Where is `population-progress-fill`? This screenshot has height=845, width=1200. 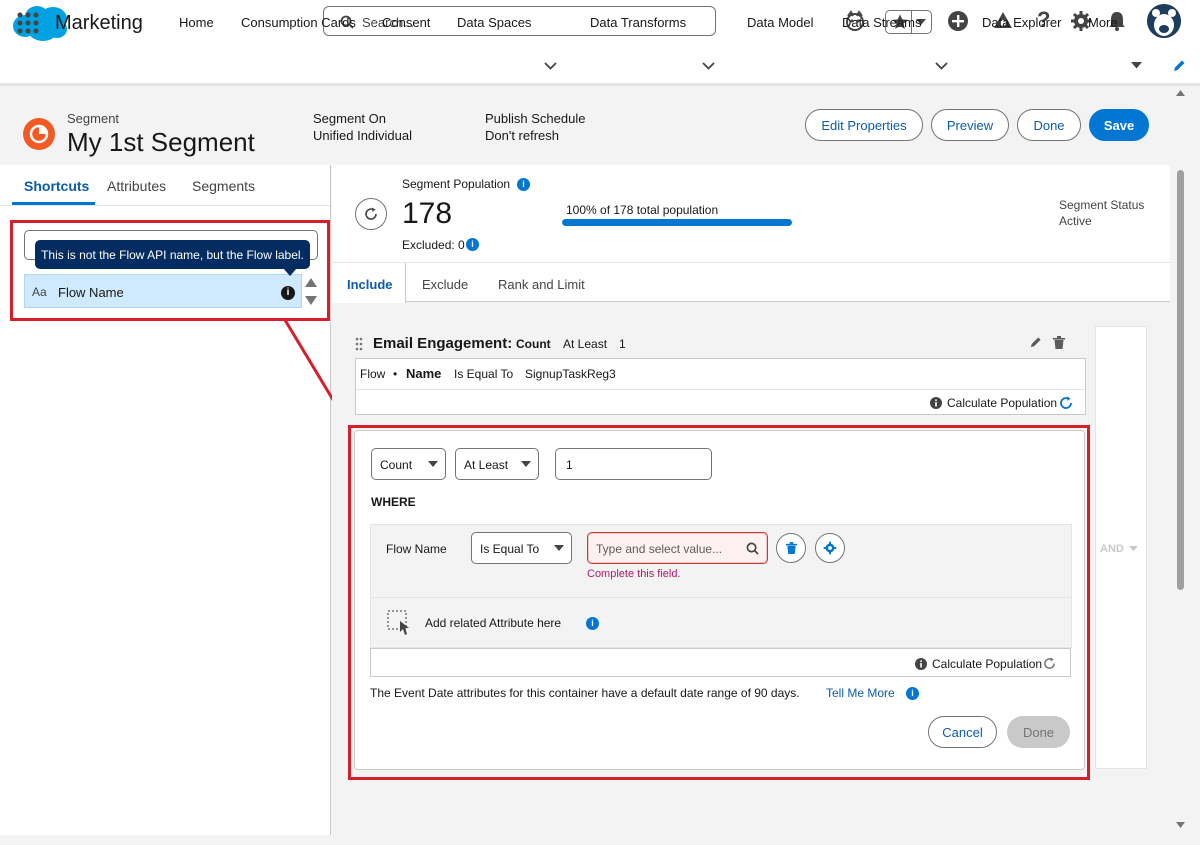
population-progress-fill is located at coordinates (677, 222).